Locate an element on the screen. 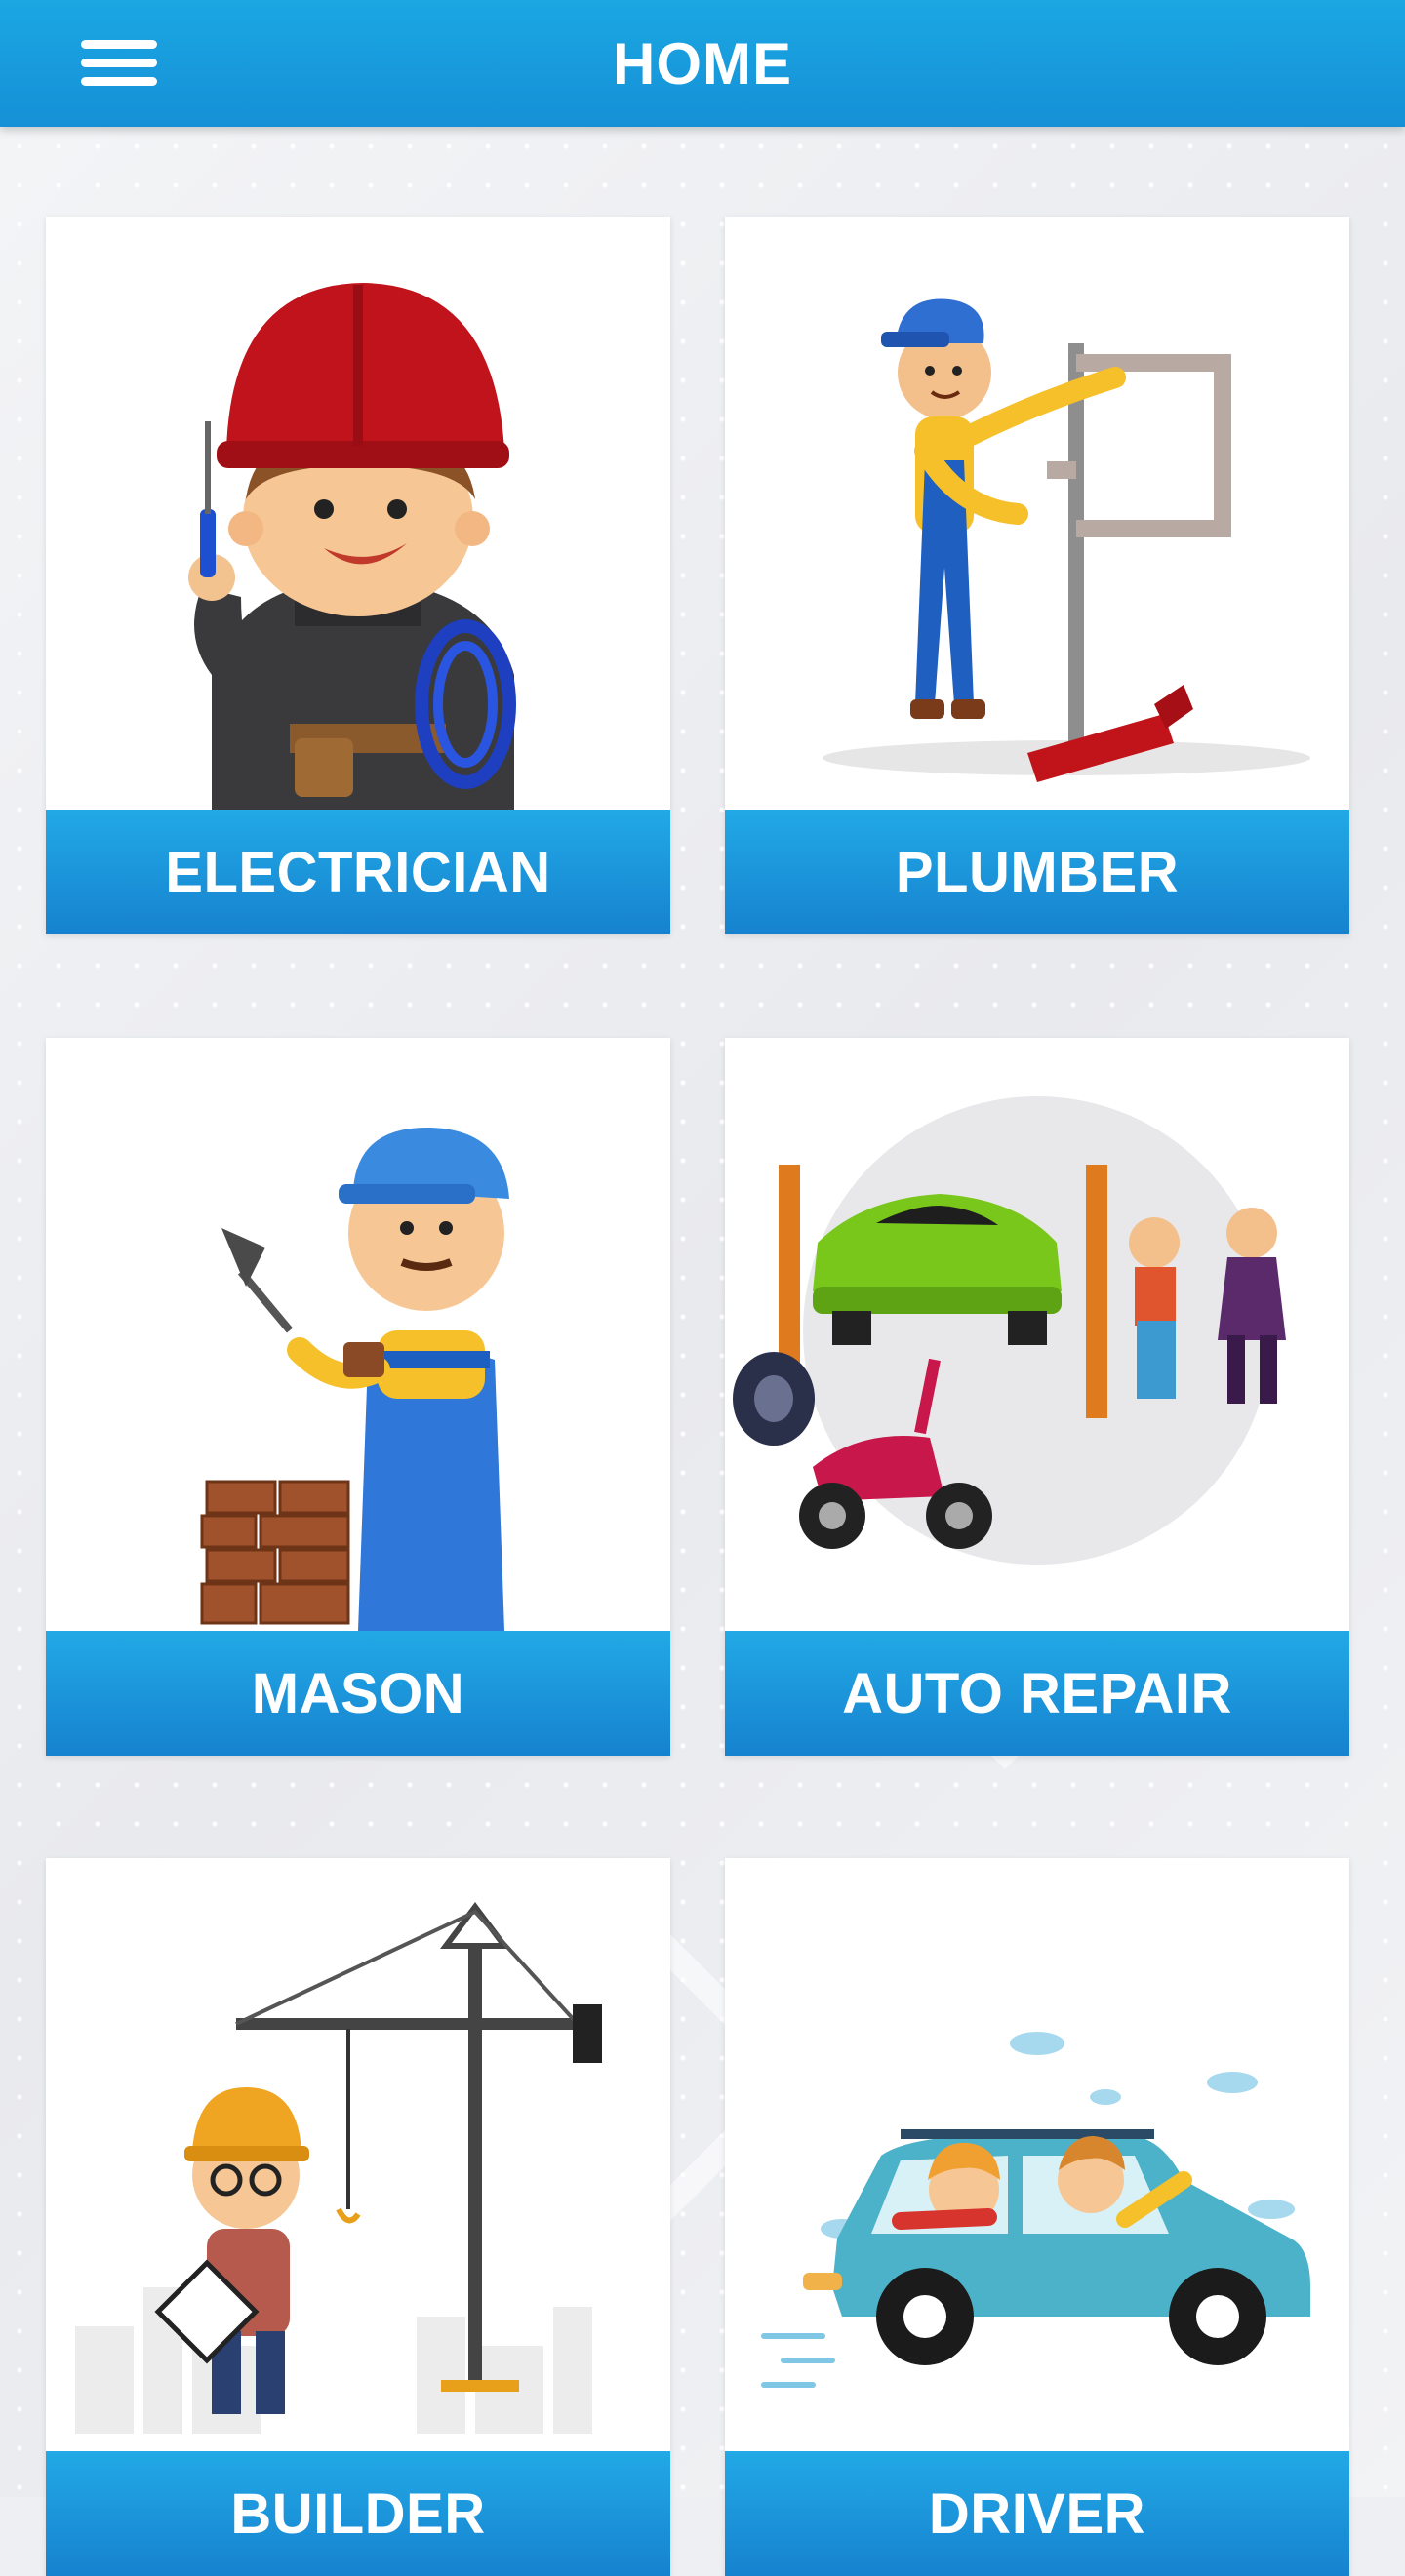  category-label-mason: MASON is located at coordinates (358, 1693).